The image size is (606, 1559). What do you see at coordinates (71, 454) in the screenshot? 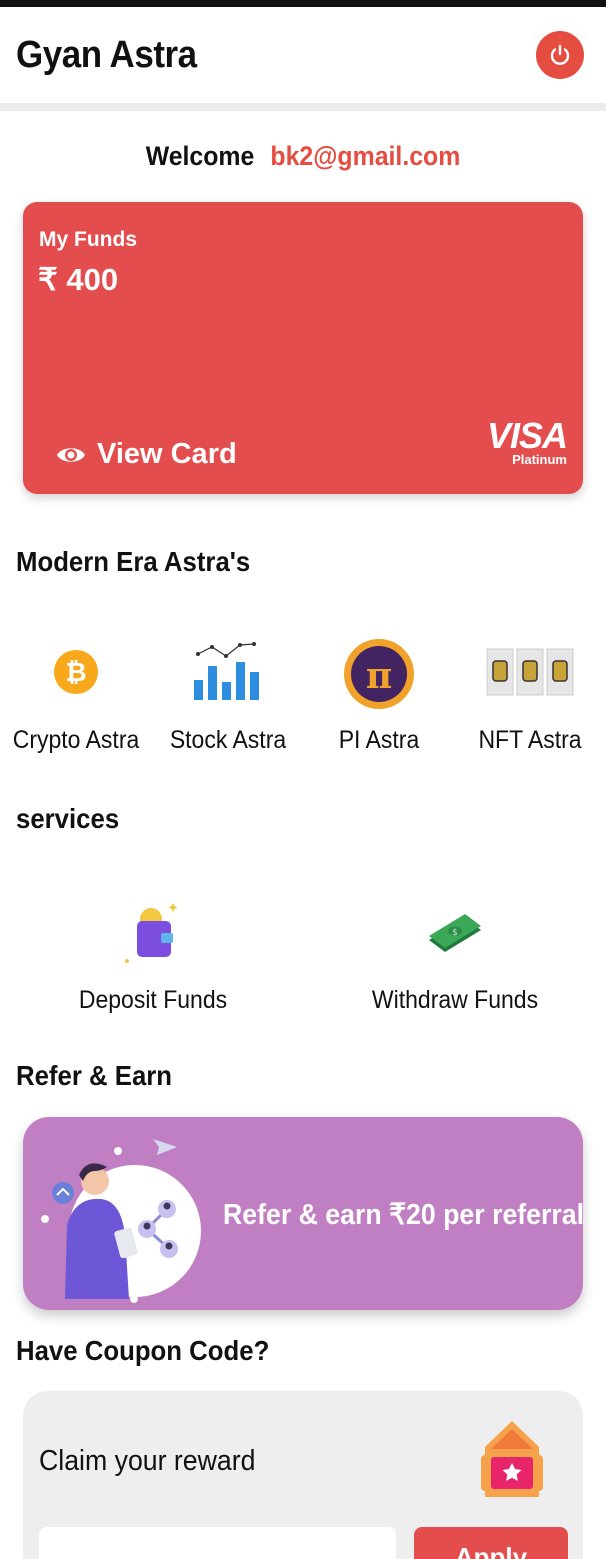
I see `eye-icon` at bounding box center [71, 454].